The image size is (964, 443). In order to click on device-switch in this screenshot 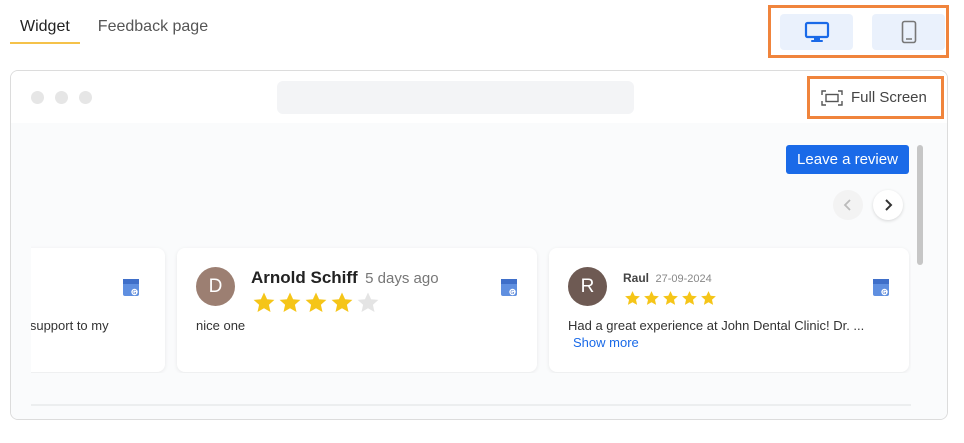, I will do `click(858, 31)`.